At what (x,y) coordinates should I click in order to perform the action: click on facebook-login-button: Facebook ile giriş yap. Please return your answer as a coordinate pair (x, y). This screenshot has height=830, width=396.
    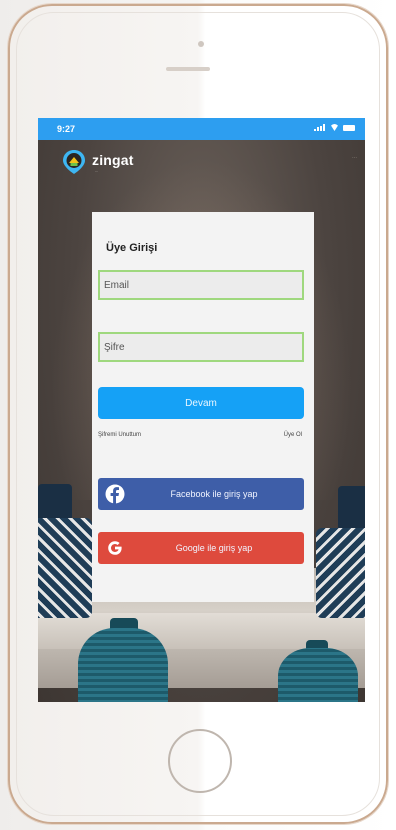
    Looking at the image, I should click on (201, 494).